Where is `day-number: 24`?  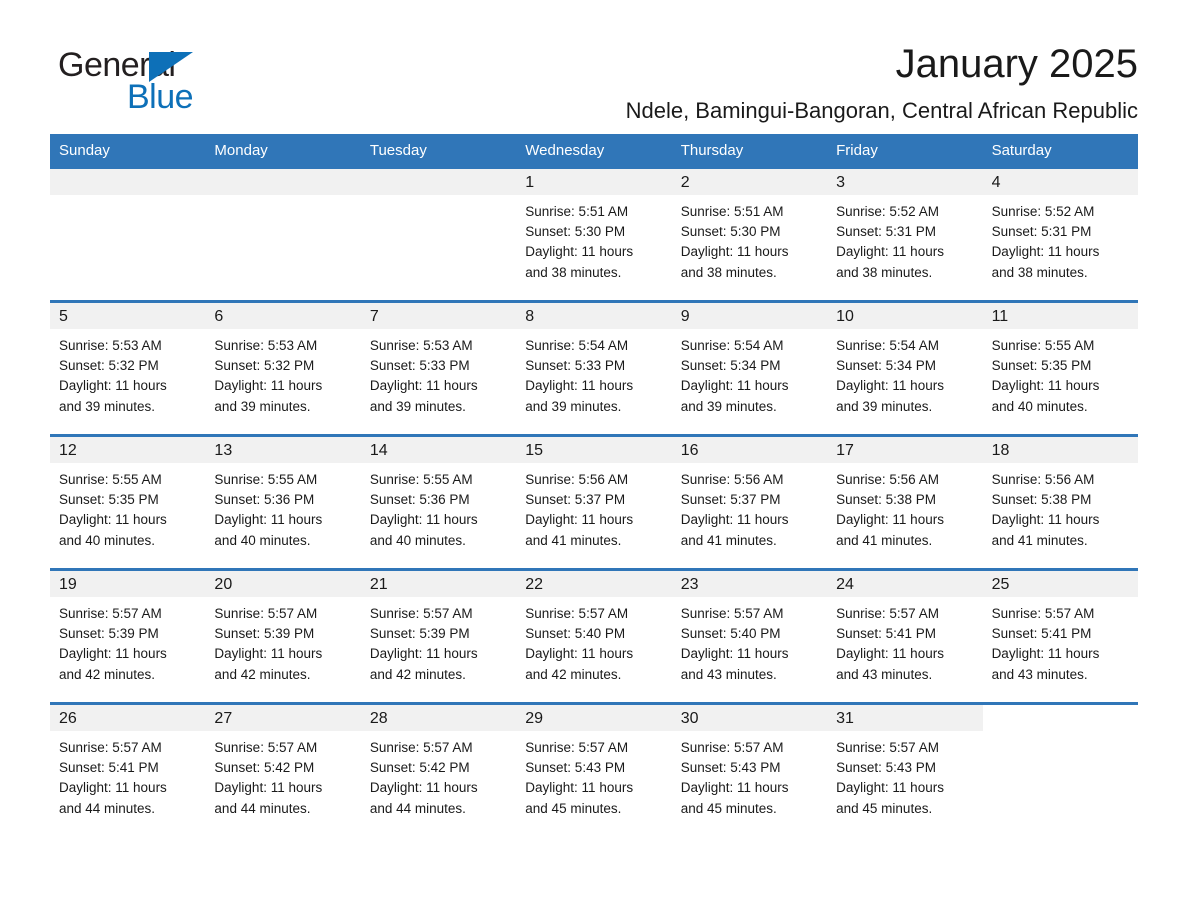 day-number: 24 is located at coordinates (905, 584).